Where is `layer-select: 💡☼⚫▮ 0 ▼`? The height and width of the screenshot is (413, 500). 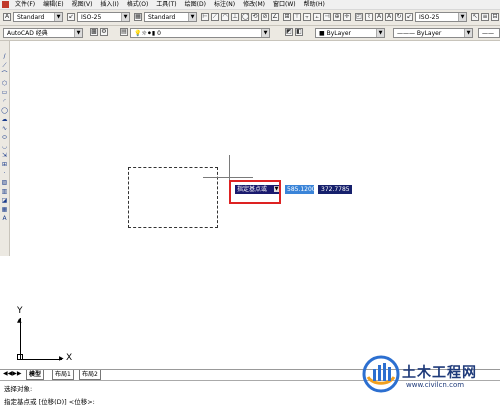 layer-select: 💡☼⚫▮ 0 ▼ is located at coordinates (200, 33).